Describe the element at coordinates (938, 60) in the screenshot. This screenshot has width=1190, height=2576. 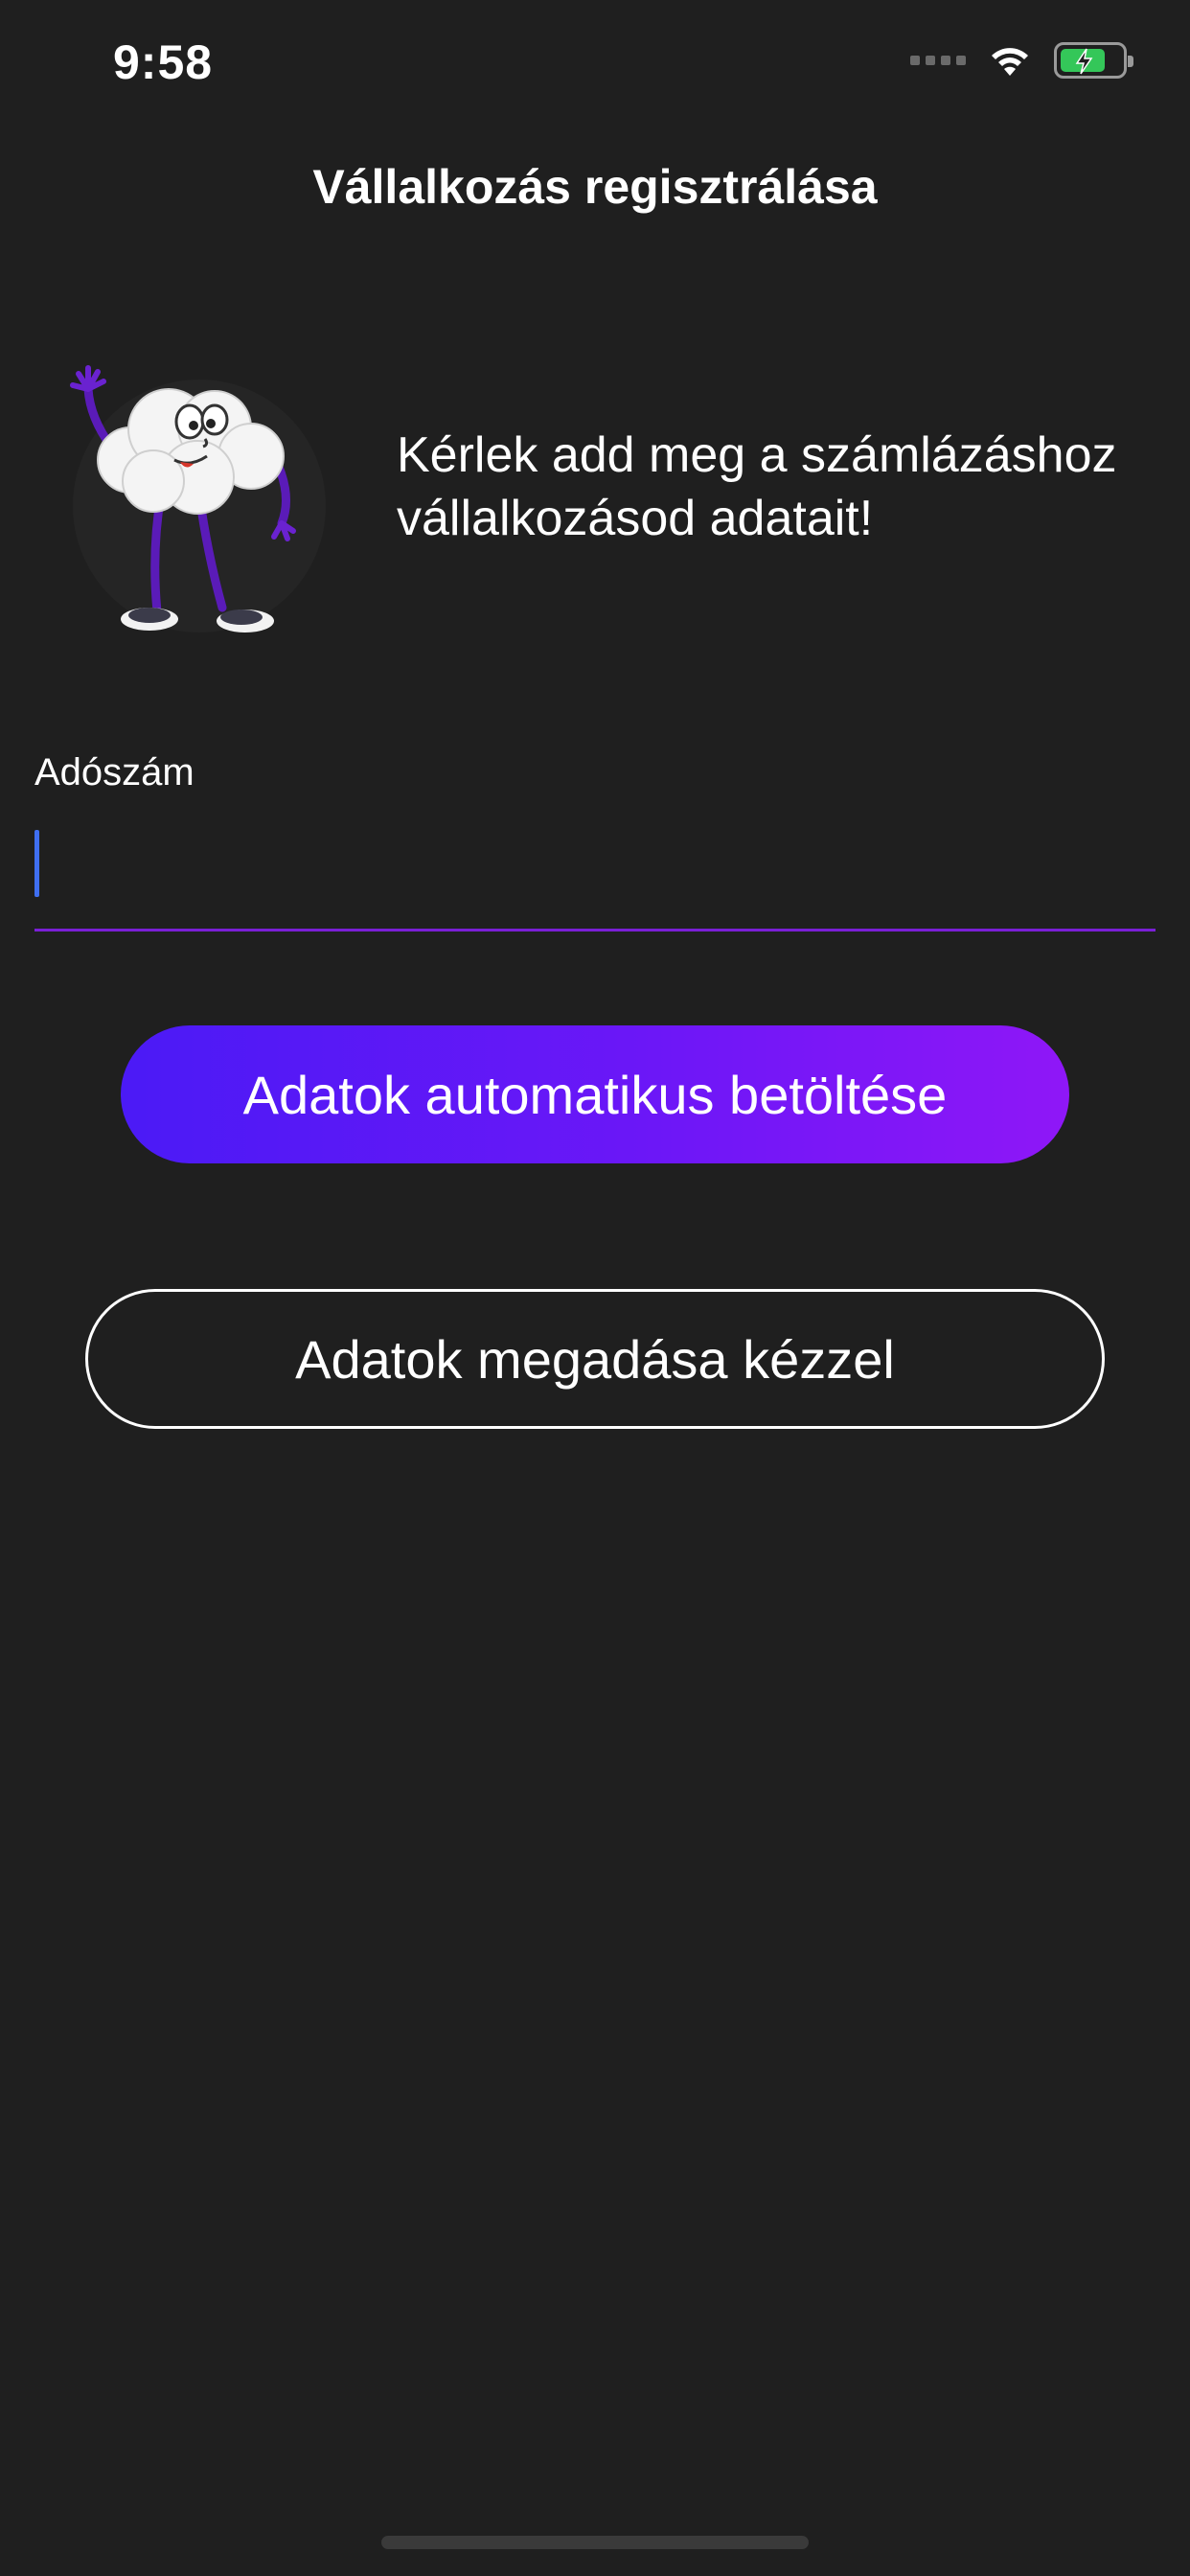
I see `signal-dots-icon` at that location.